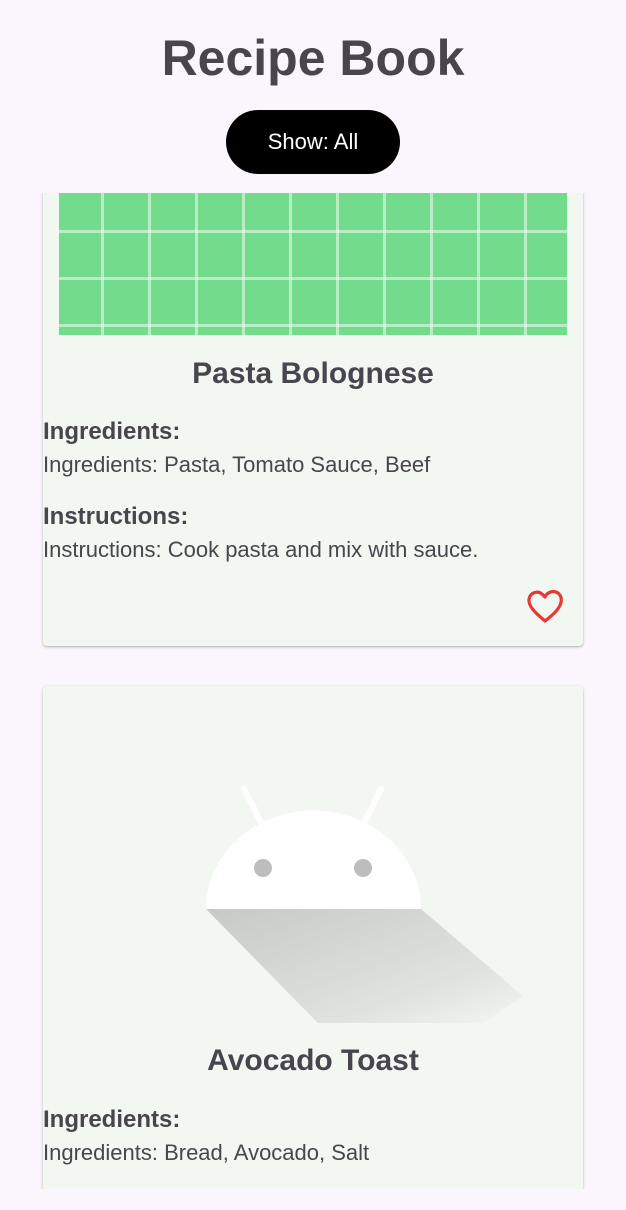 This screenshot has width=626, height=1210. What do you see at coordinates (313, 1060) in the screenshot?
I see `recipe-title: Avocado Toast` at bounding box center [313, 1060].